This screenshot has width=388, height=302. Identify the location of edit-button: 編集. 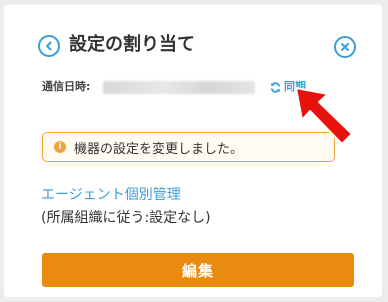
(198, 270).